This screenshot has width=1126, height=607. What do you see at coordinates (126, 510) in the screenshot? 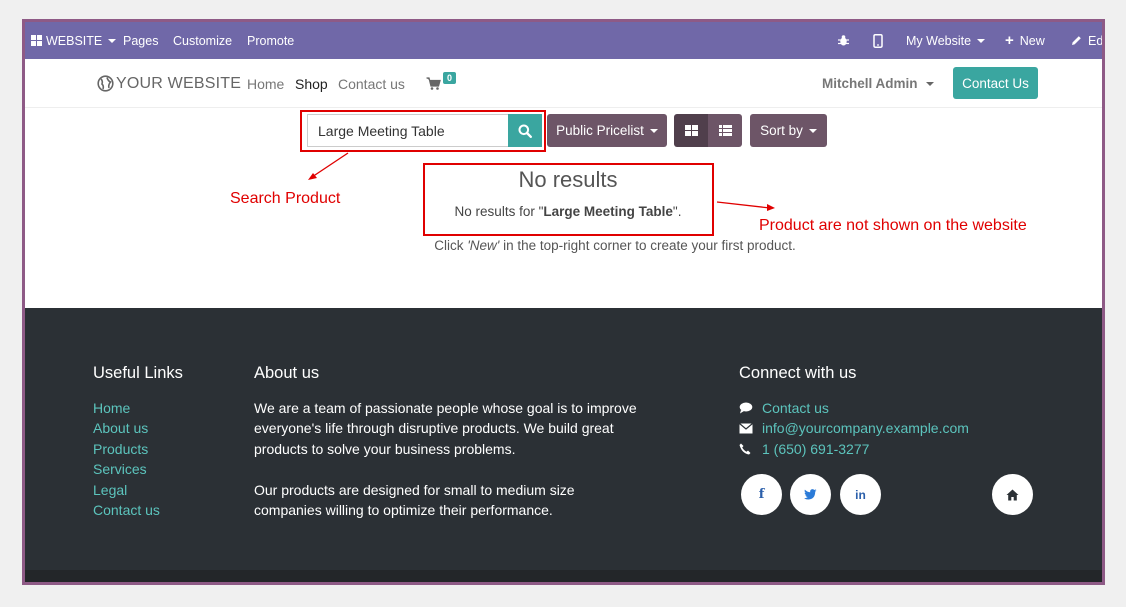
I see `footer-link-contact: Contact us` at bounding box center [126, 510].